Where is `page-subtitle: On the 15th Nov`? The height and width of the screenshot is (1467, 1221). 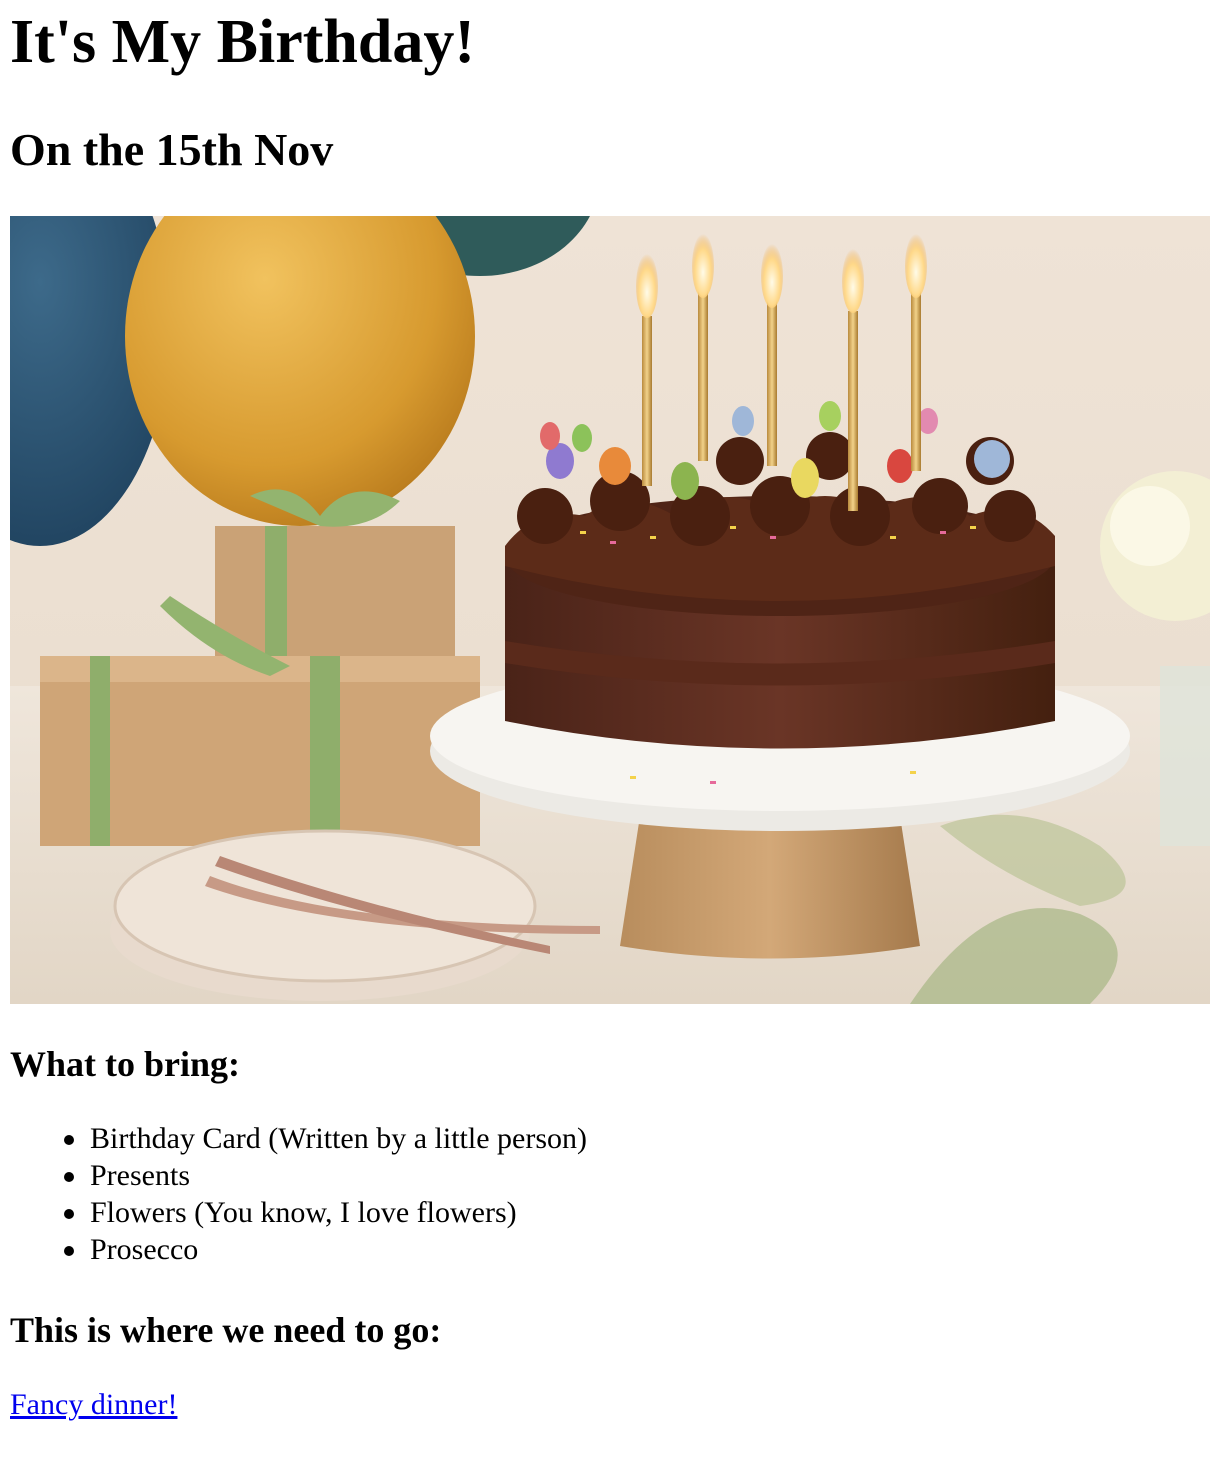 page-subtitle: On the 15th Nov is located at coordinates (172, 149).